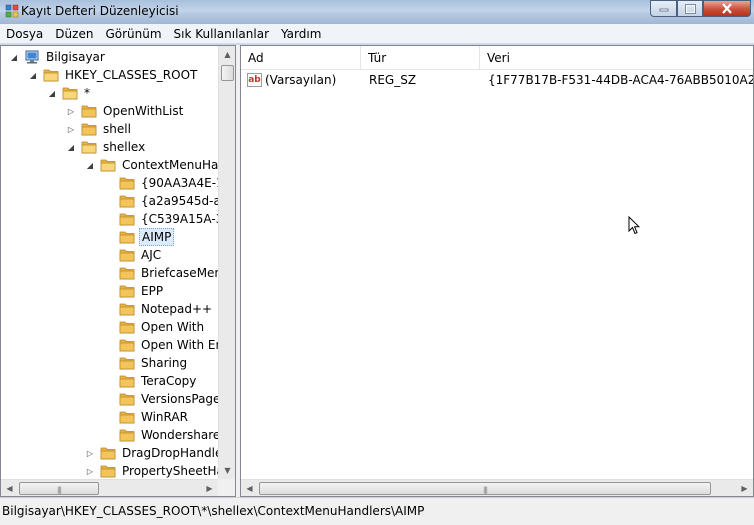 The height and width of the screenshot is (525, 754). Describe the element at coordinates (301, 80) in the screenshot. I see `value-name: (Varsayılan)` at that location.